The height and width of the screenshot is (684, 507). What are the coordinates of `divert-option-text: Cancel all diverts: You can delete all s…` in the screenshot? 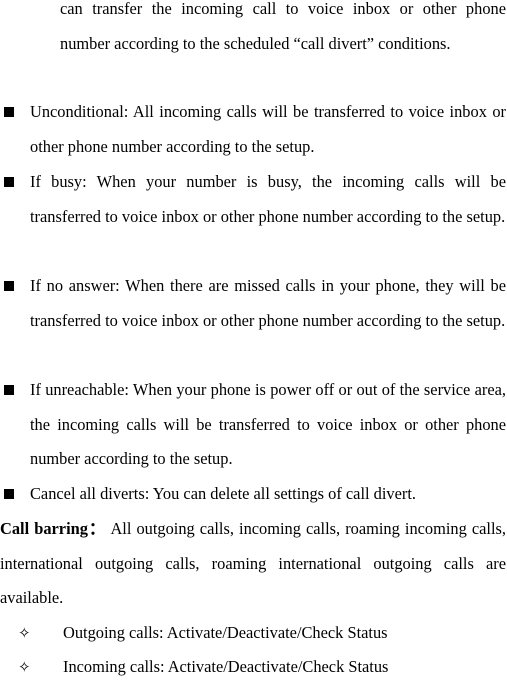 It's located at (223, 493).